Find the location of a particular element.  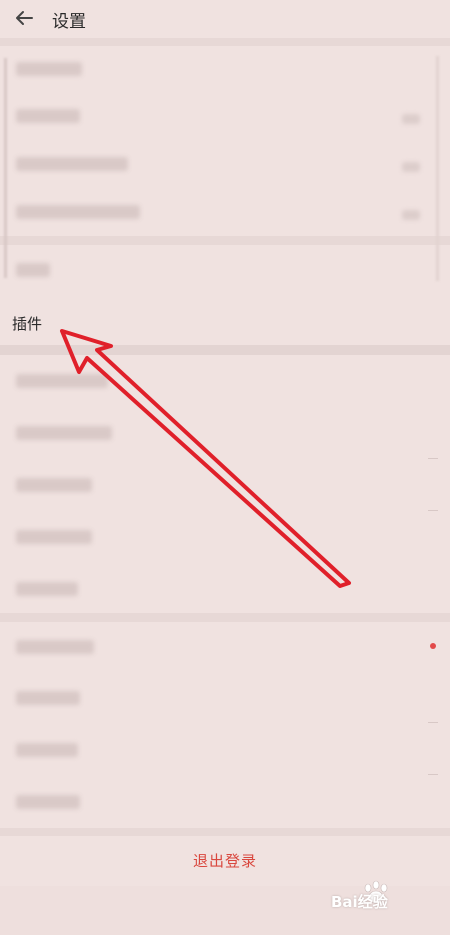

page-title: 设置 is located at coordinates (69, 22).